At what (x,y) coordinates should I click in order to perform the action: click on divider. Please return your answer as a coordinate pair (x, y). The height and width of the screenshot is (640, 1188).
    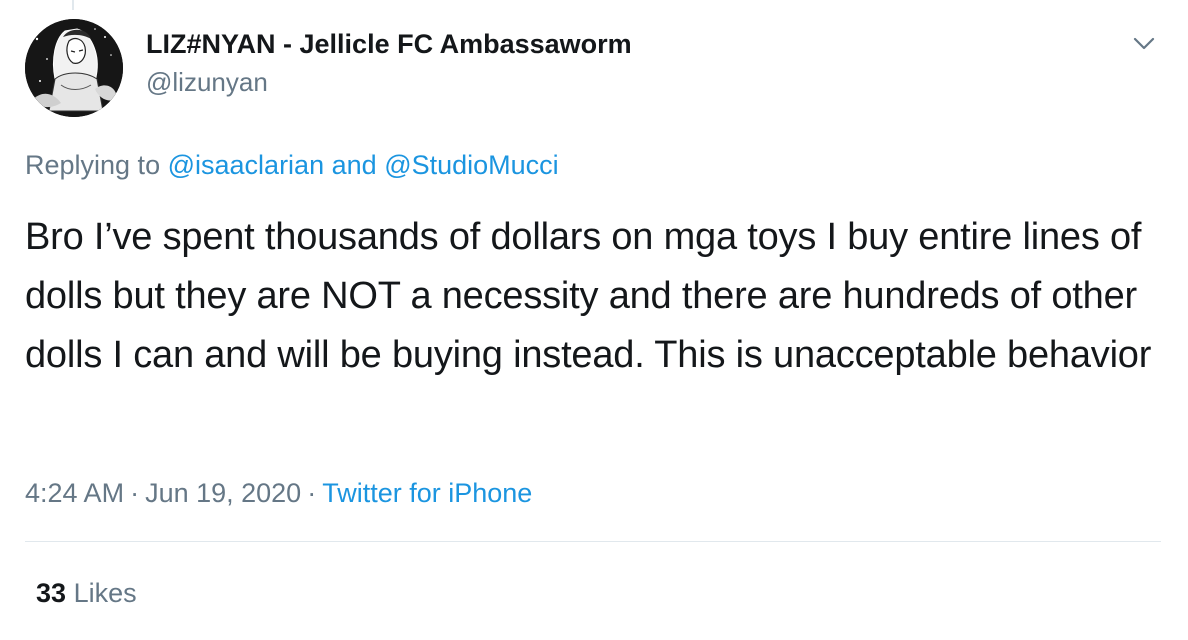
    Looking at the image, I should click on (593, 541).